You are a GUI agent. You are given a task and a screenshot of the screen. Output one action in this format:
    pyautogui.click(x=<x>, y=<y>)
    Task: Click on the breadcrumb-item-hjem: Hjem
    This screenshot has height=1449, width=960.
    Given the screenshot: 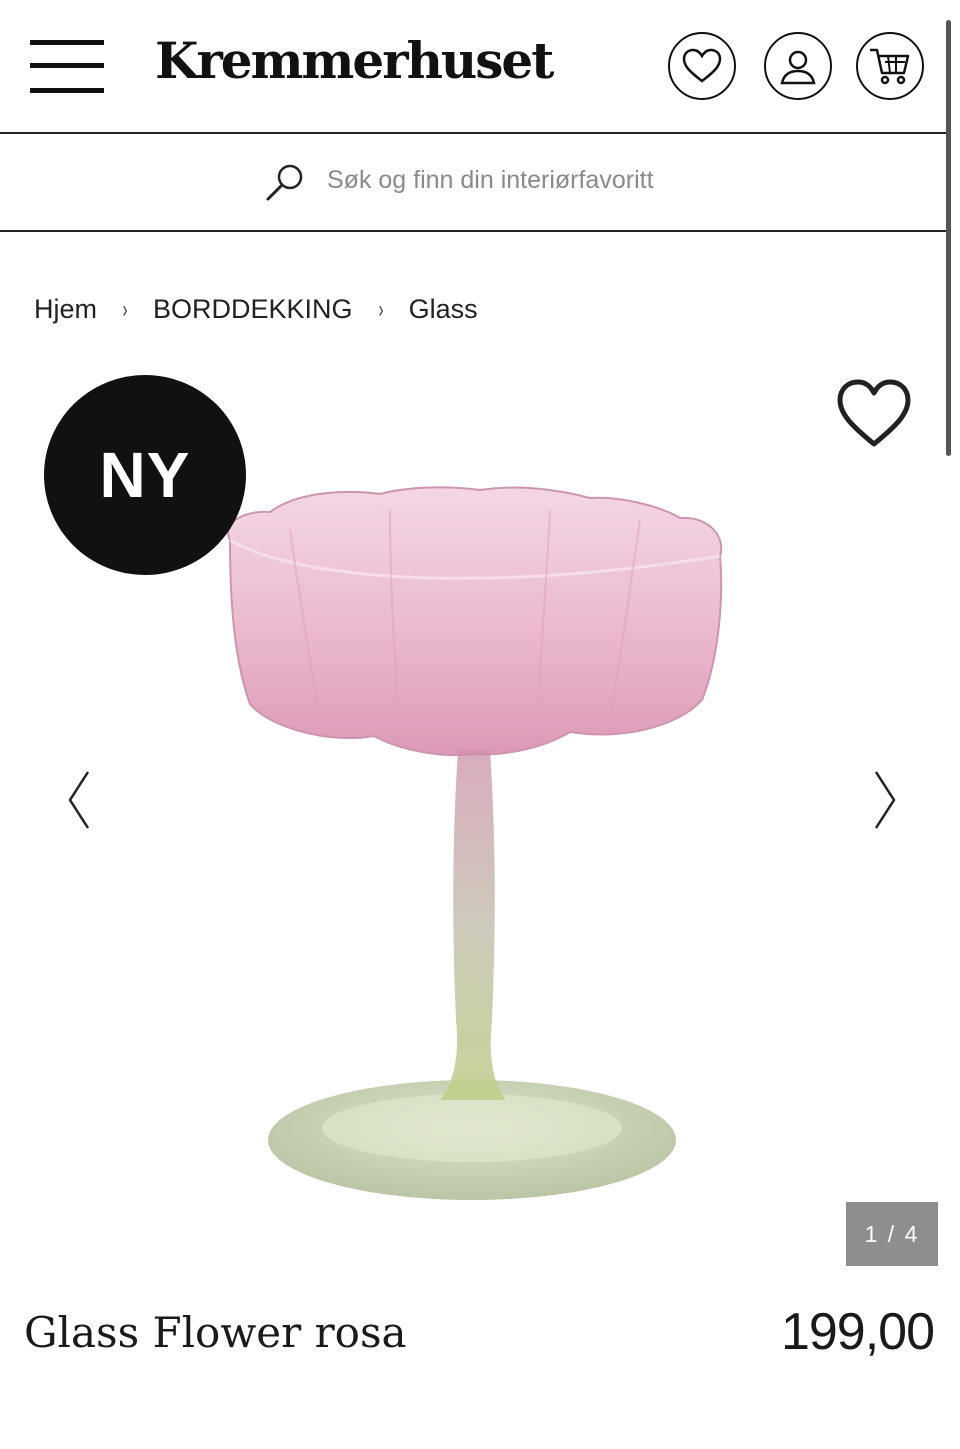 What is the action you would take?
    pyautogui.click(x=65, y=309)
    